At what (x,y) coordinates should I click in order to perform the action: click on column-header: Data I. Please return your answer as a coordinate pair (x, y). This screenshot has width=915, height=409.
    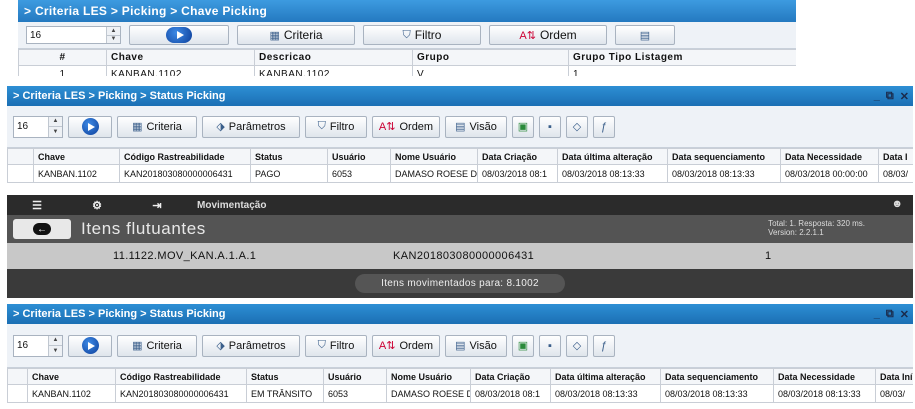
    Looking at the image, I should click on (895, 156).